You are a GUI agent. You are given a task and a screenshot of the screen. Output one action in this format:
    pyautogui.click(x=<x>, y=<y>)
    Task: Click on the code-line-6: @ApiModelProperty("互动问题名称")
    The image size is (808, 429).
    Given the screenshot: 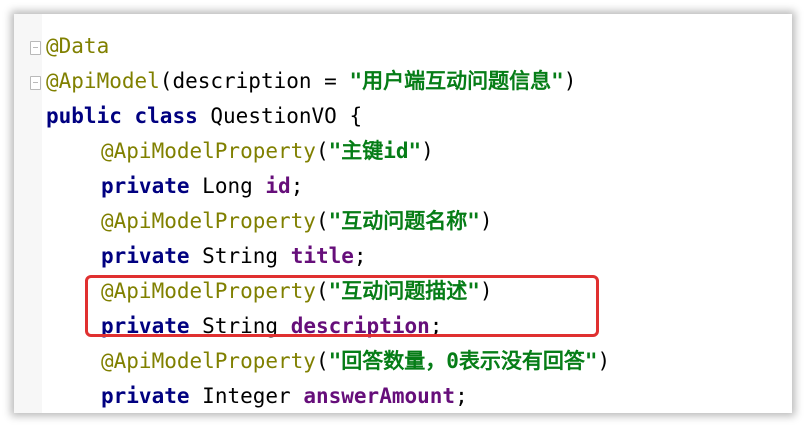 What is the action you would take?
    pyautogui.click(x=269, y=221)
    